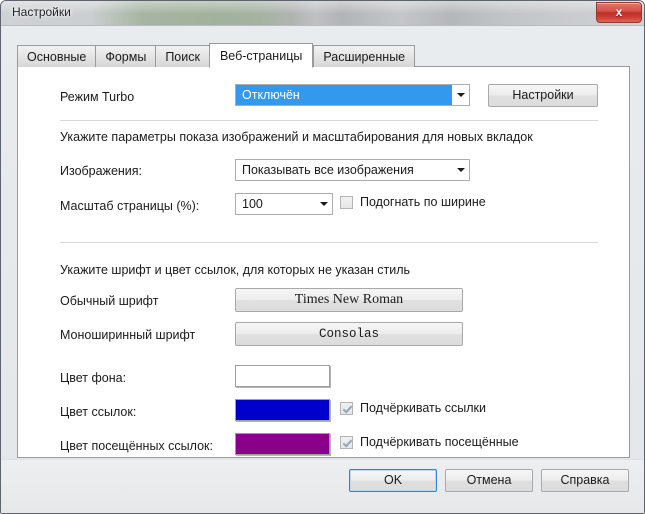 The width and height of the screenshot is (645, 514). What do you see at coordinates (393, 480) in the screenshot?
I see `ok-button: OK` at bounding box center [393, 480].